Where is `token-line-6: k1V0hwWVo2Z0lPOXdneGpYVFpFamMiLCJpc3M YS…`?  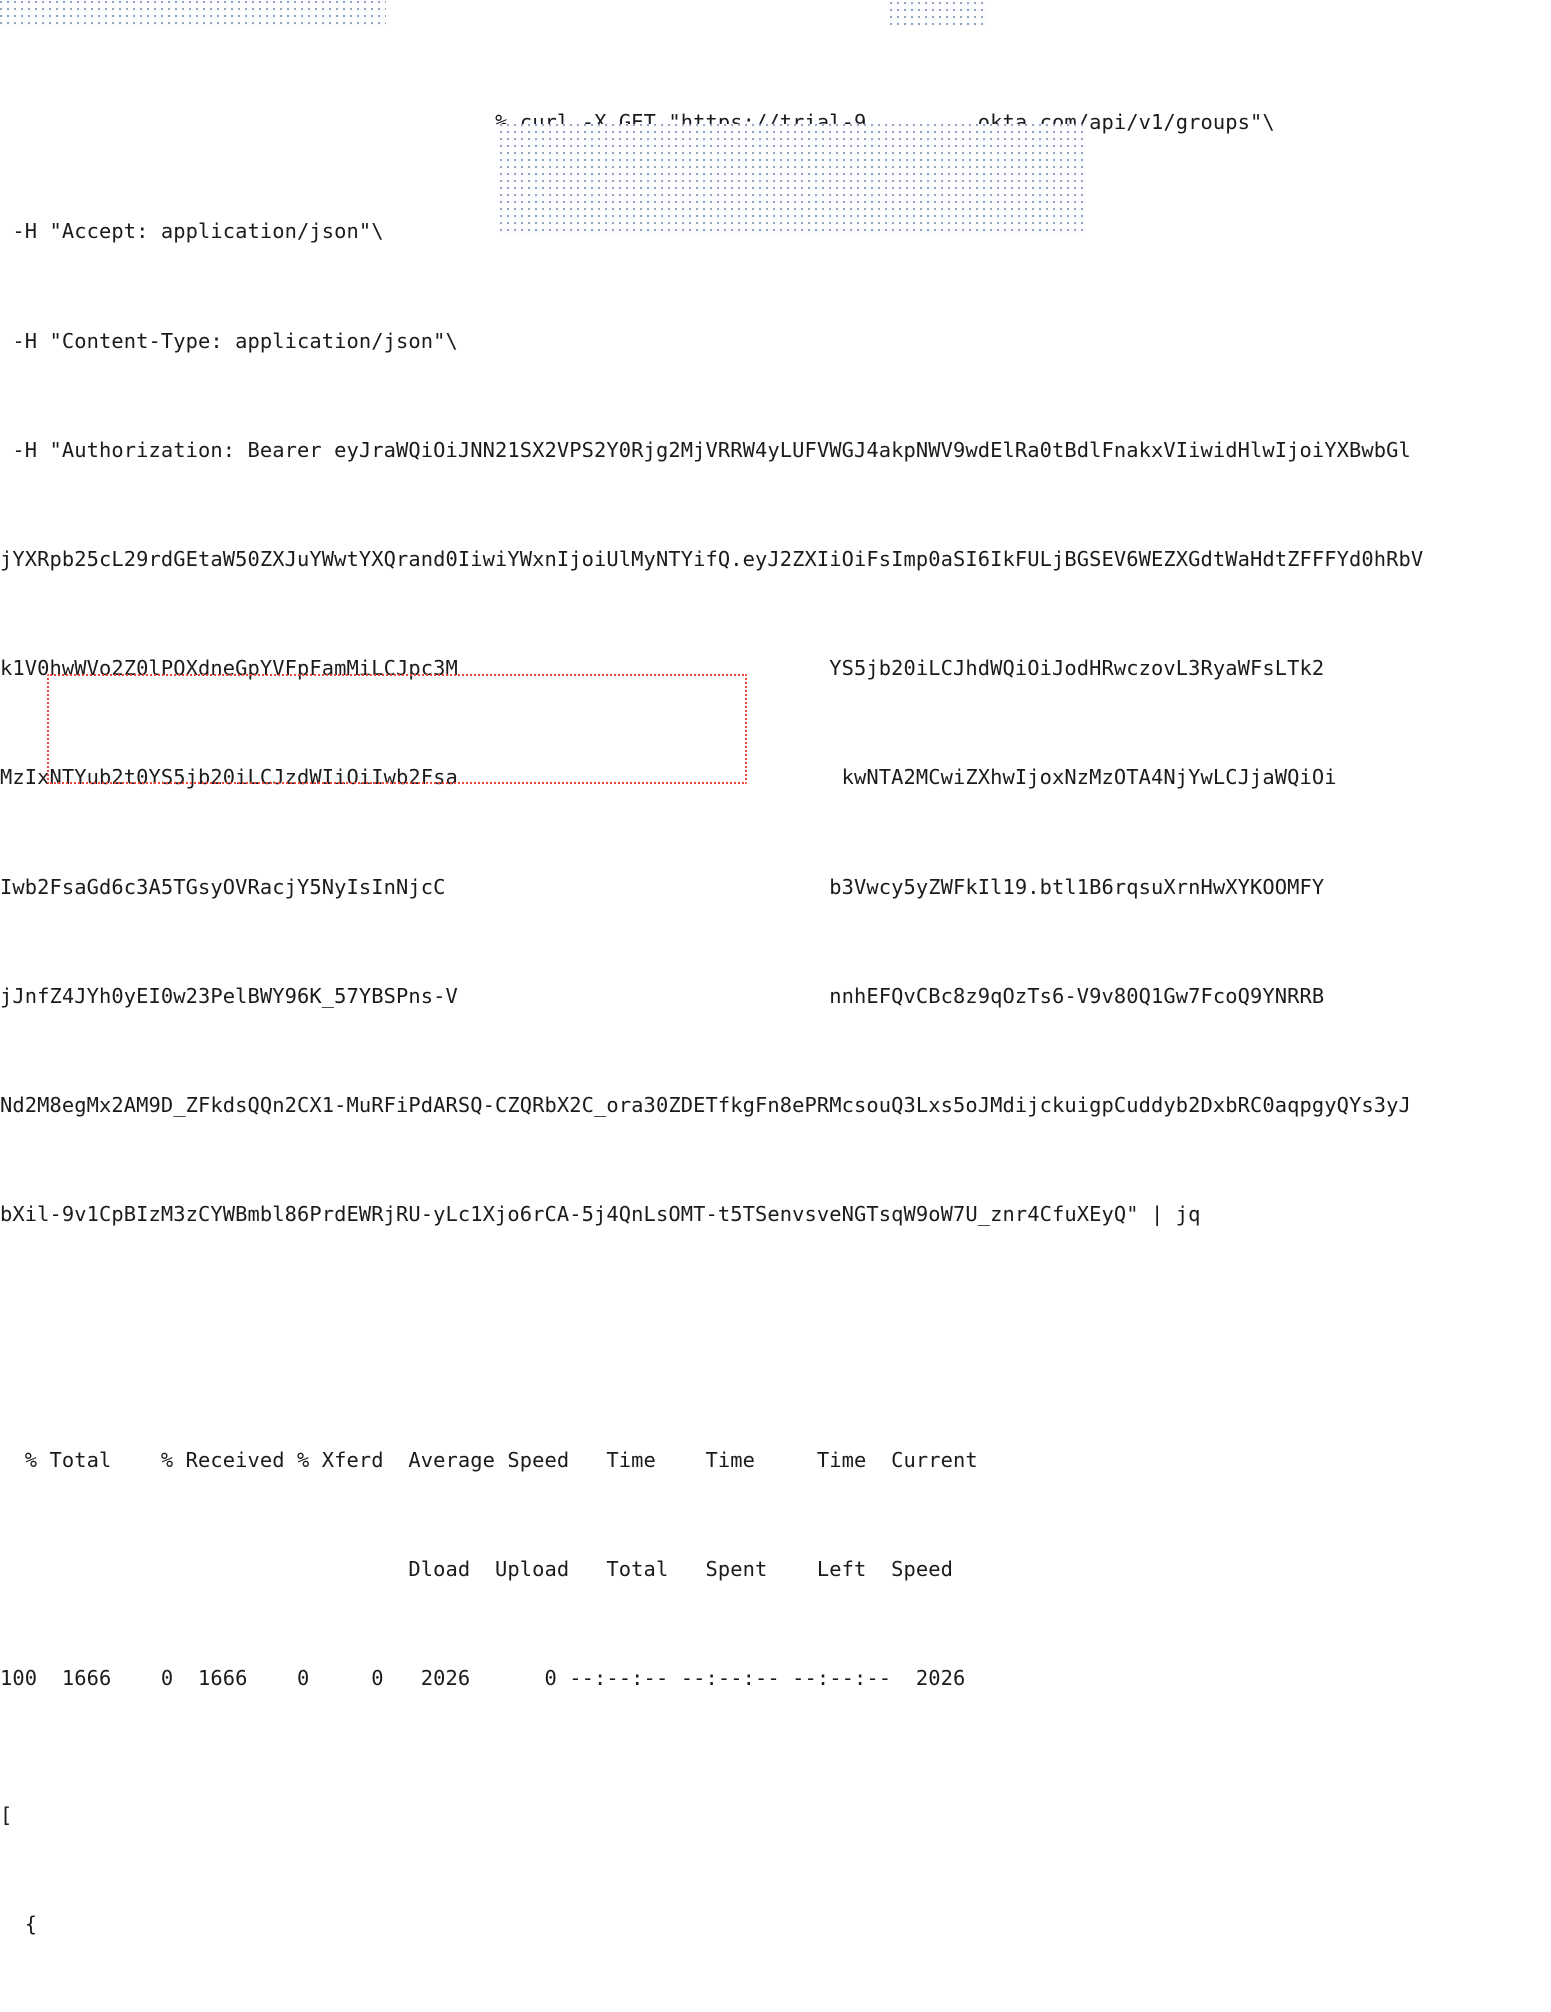
token-line-6: k1V0hwWVo2Z0lPOXdneGpYVFpFamMiLCJpc3M YS… is located at coordinates (775, 668).